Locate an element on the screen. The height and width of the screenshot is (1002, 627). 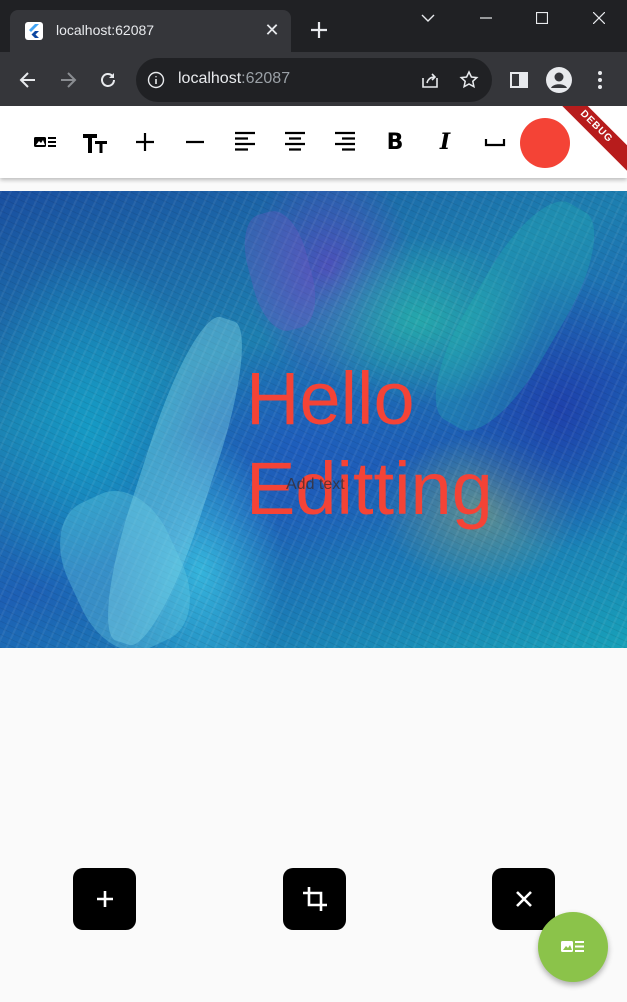
back-arrow-icon is located at coordinates (28, 80).